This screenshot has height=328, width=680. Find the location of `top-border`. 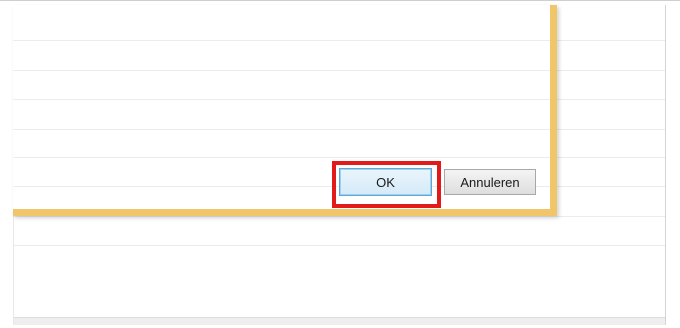

top-border is located at coordinates (340, 0).